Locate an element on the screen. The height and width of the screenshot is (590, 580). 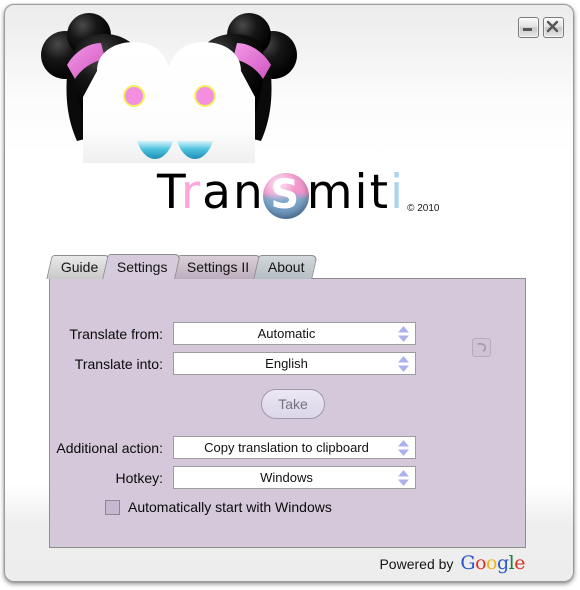
close-icon is located at coordinates (552, 26).